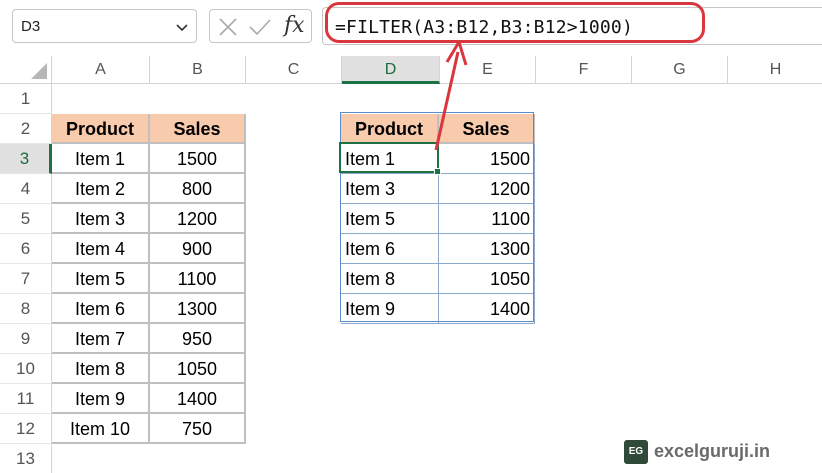  I want to click on result-table-cell: Item 1, so click(390, 159).